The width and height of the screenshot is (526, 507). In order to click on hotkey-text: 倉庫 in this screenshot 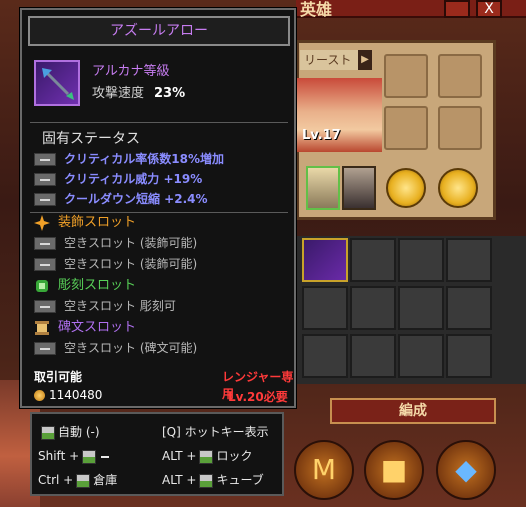, I will do `click(105, 480)`.